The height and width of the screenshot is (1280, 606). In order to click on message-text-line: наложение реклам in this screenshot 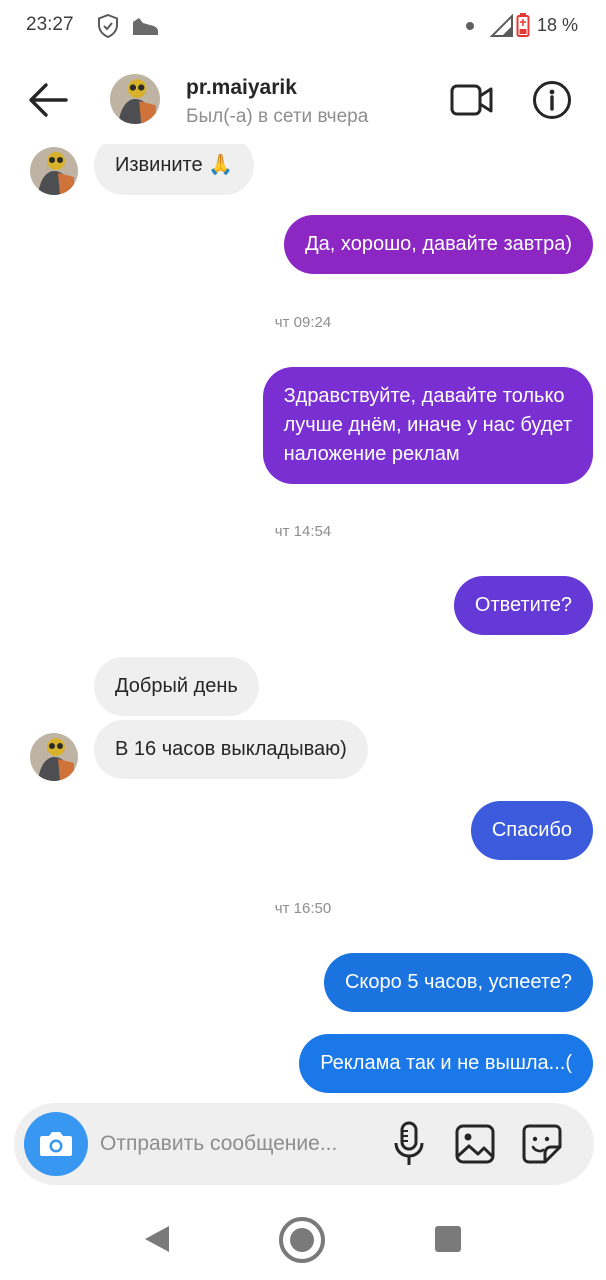, I will do `click(371, 454)`.